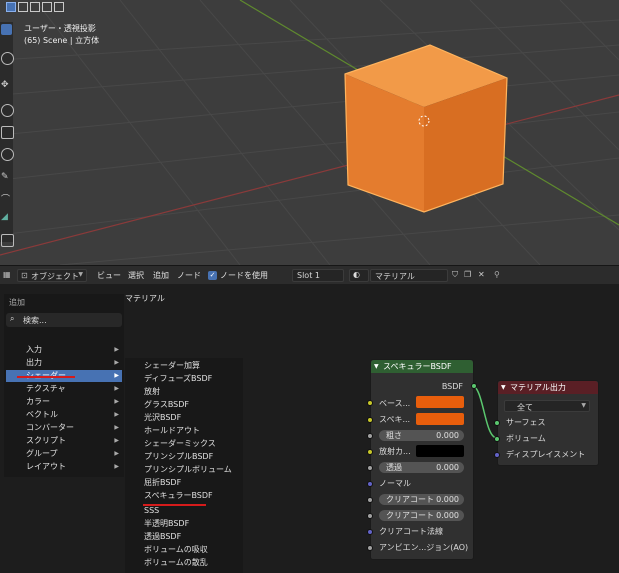  What do you see at coordinates (497, 455) in the screenshot?
I see `displacement-socket` at bounding box center [497, 455].